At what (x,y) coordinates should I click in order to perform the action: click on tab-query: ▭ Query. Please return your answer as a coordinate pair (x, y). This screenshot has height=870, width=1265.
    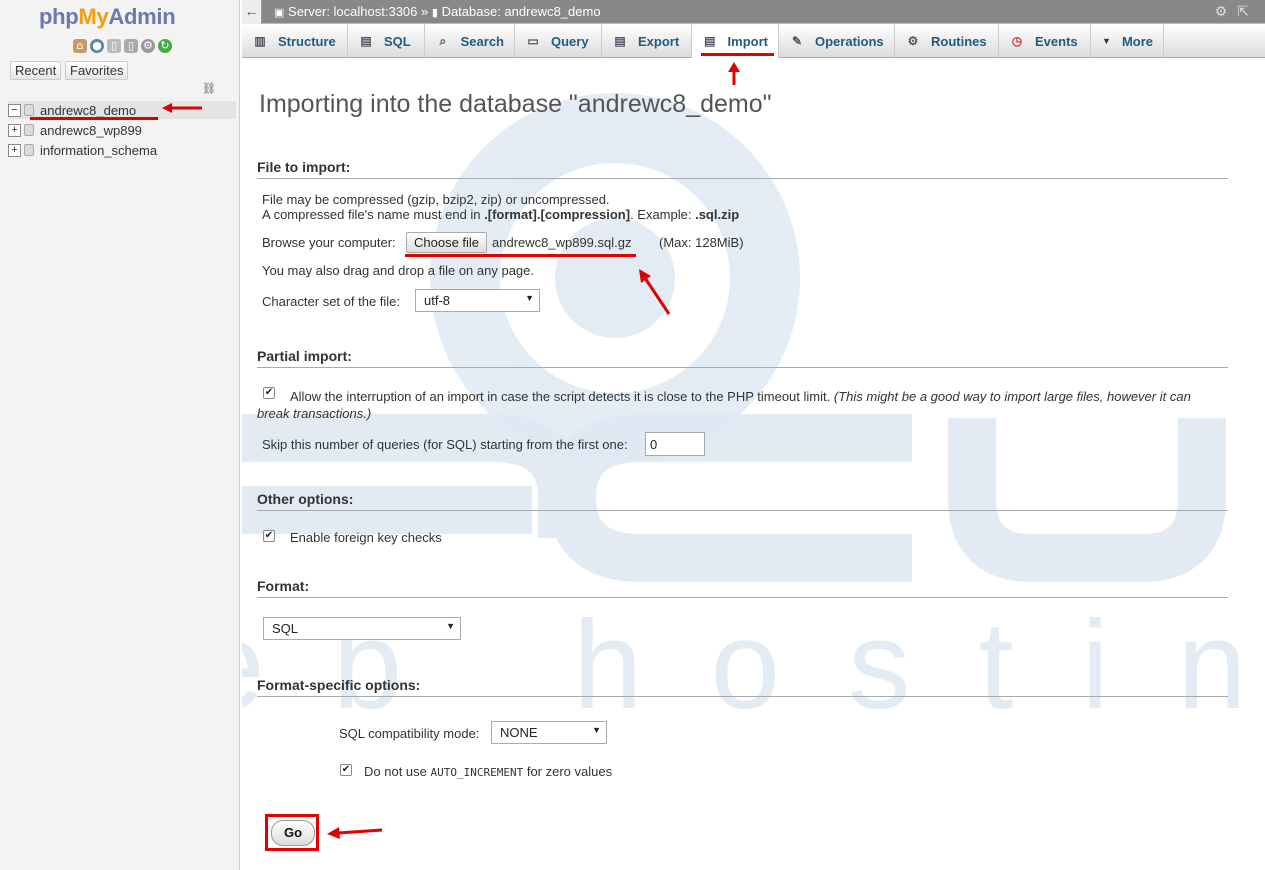
    Looking at the image, I should click on (558, 41).